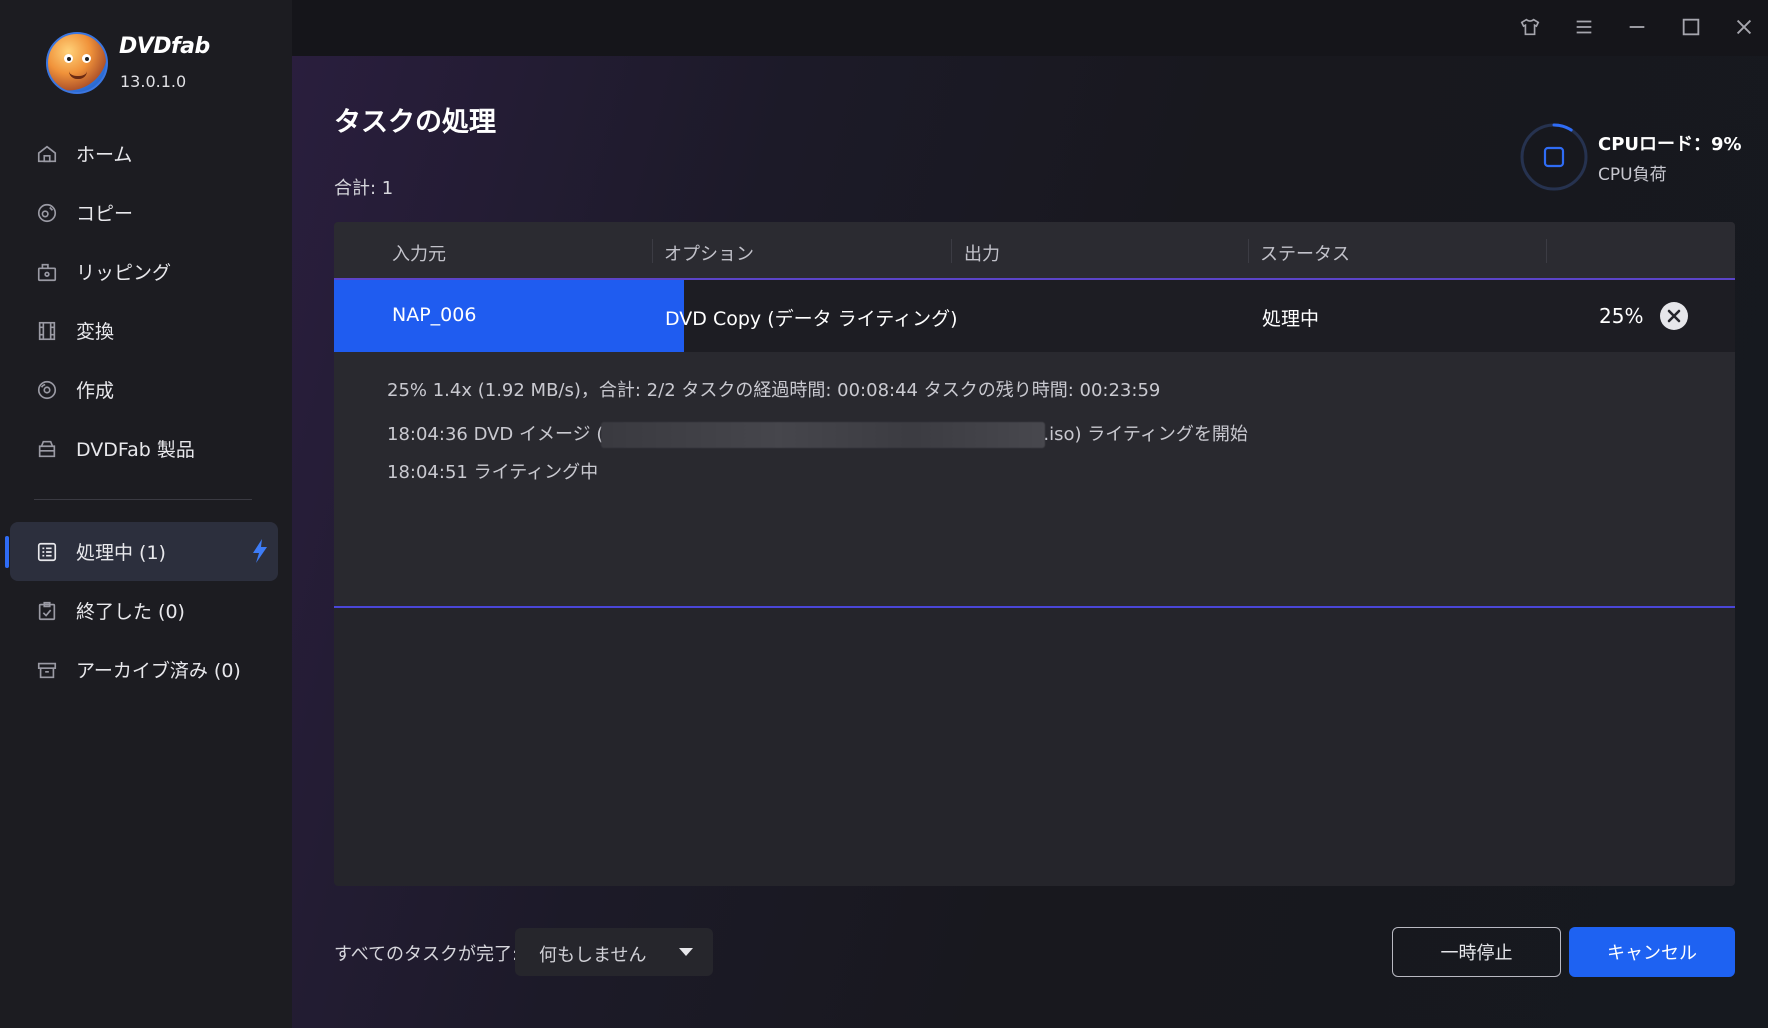 This screenshot has height=1028, width=1768. What do you see at coordinates (1637, 27) in the screenshot?
I see `minimize-icon` at bounding box center [1637, 27].